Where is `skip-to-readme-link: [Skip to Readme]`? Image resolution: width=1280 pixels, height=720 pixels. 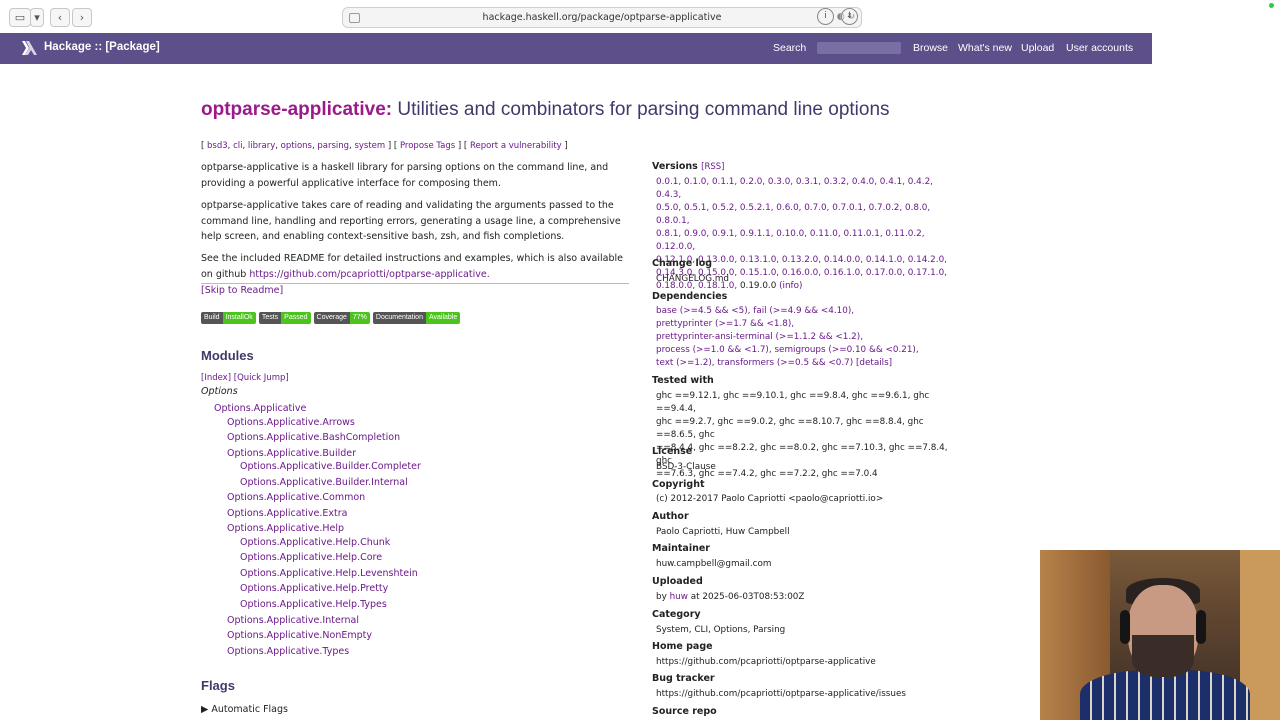 skip-to-readme-link: [Skip to Readme] is located at coordinates (242, 290).